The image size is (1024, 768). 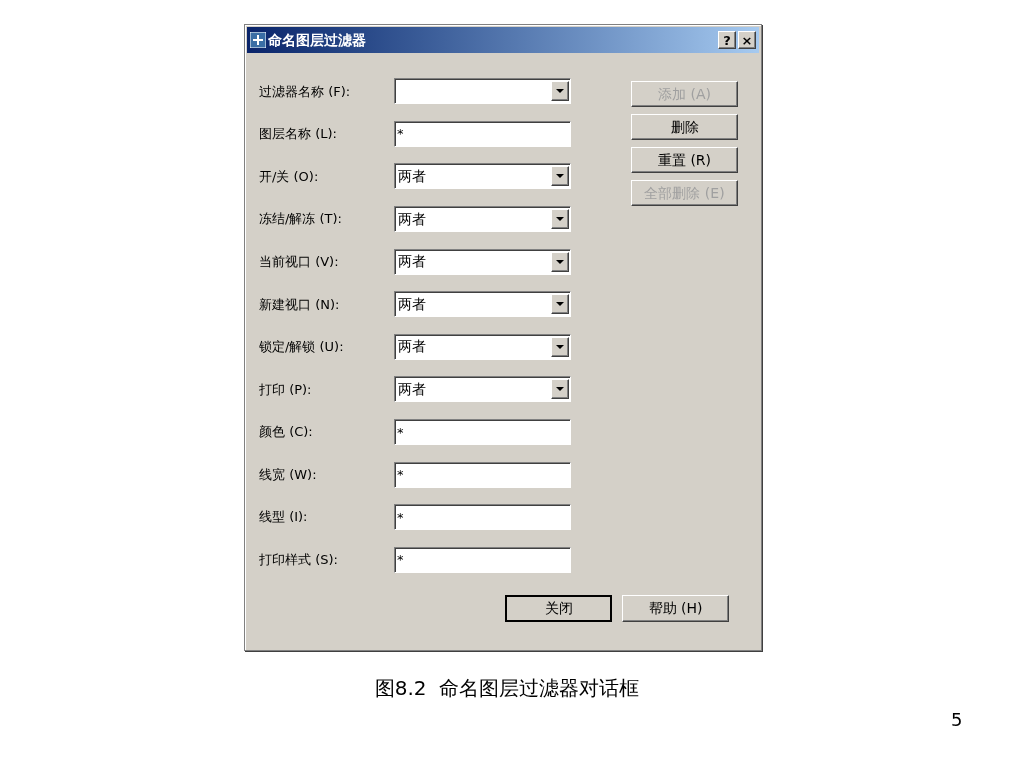 I want to click on window-title: 命名图层过滤器, so click(x=317, y=40).